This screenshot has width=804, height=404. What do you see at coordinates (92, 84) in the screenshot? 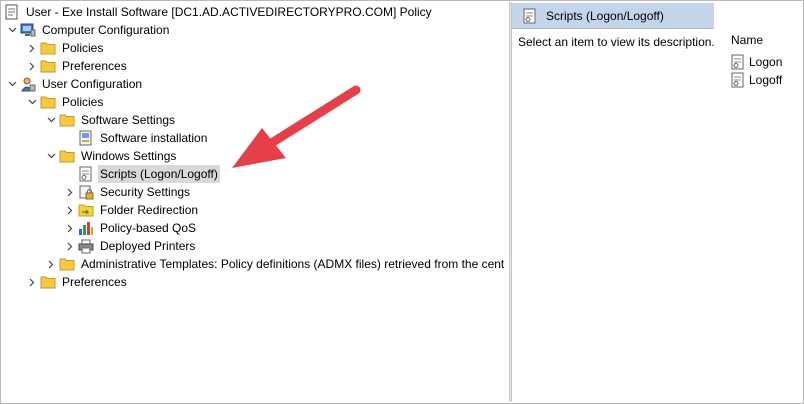
I see `tree-node-user-configuration-label: User Configuration` at bounding box center [92, 84].